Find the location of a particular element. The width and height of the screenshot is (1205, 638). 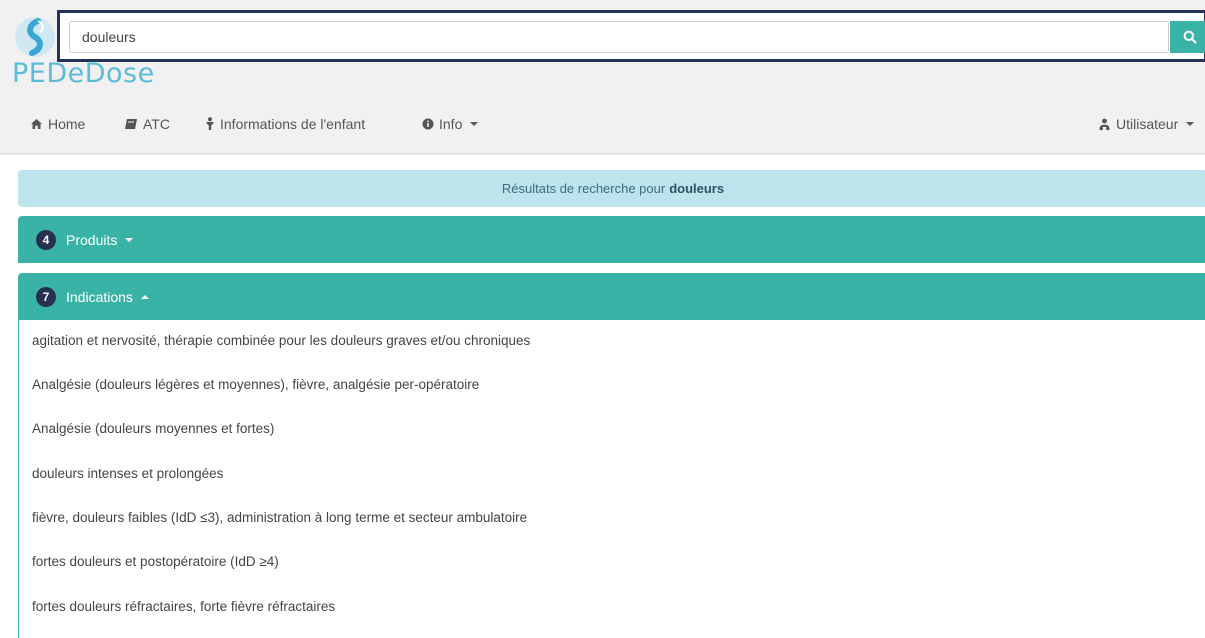

list-item: Analgésie (douleurs moyennes et fortes) is located at coordinates (153, 428).